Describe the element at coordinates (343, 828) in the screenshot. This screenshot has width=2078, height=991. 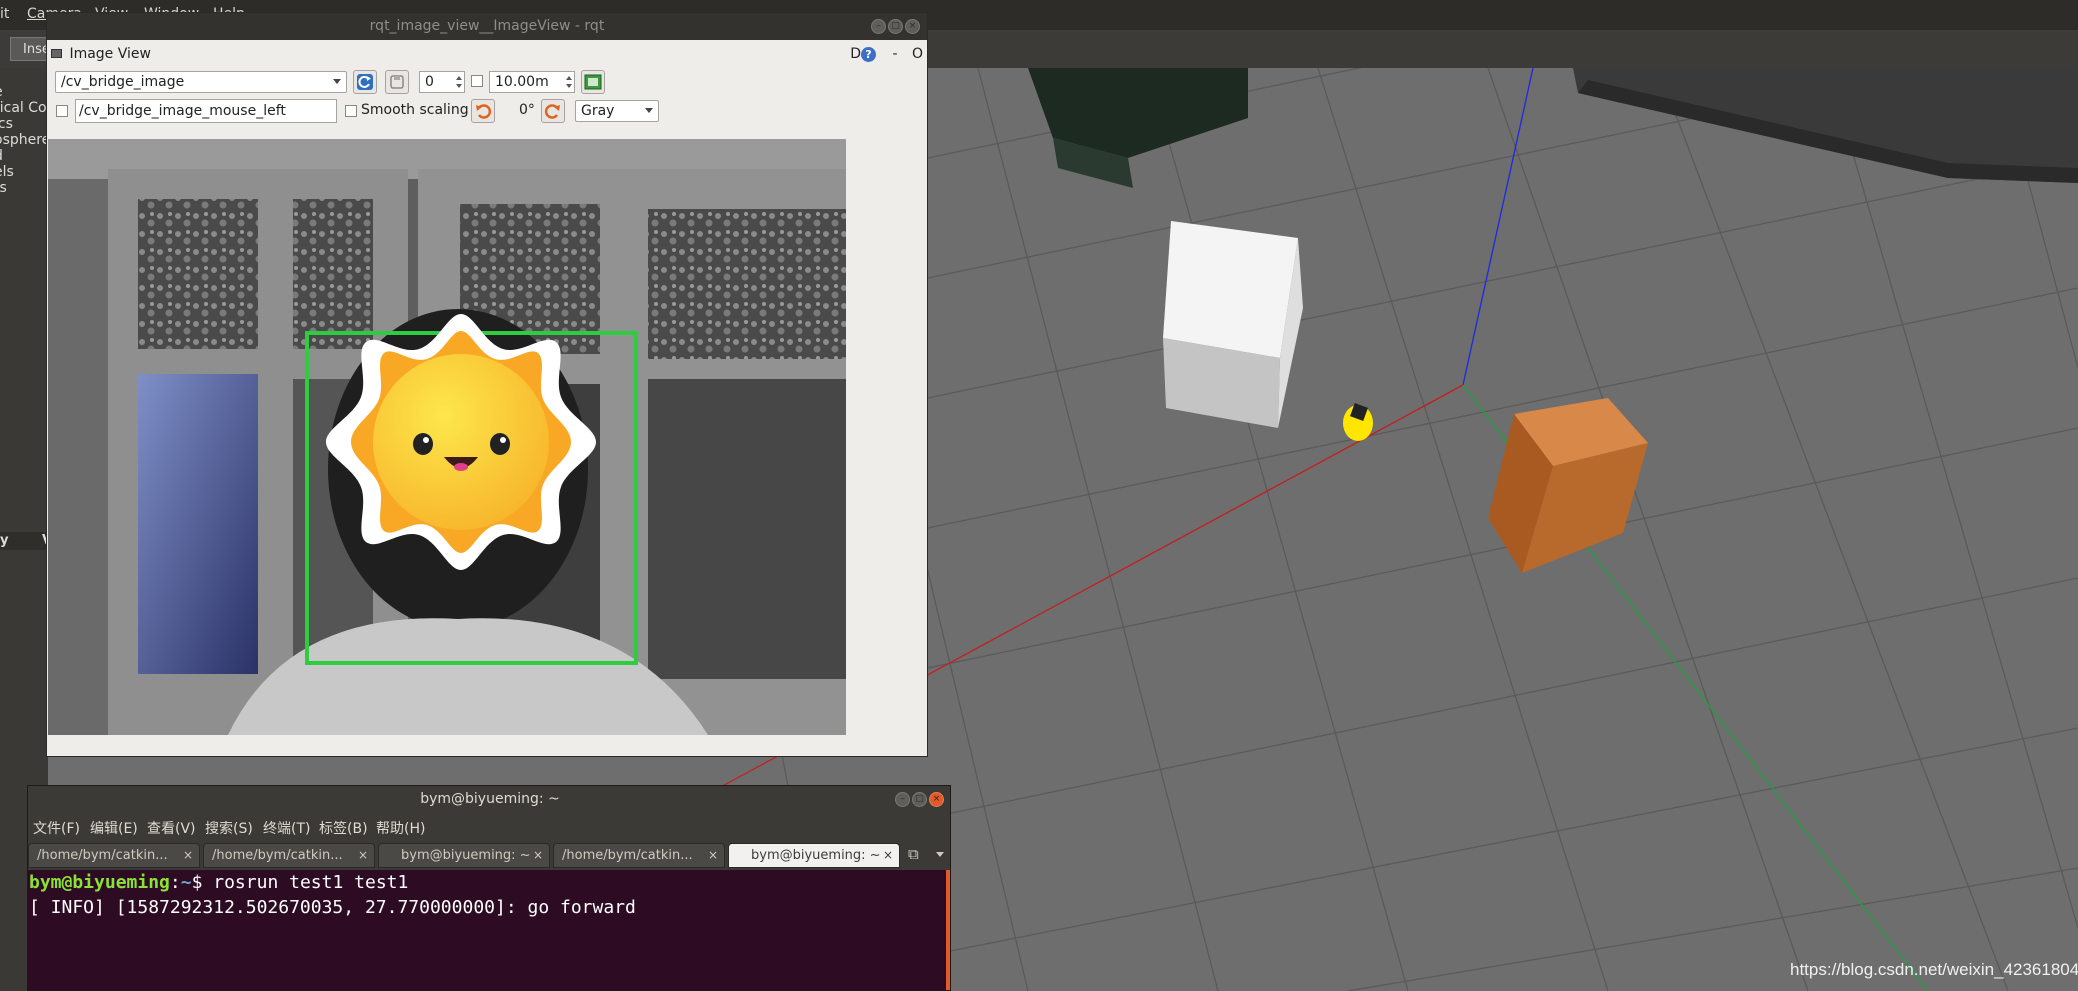
I see `menu-tabs: 标签(B)` at that location.